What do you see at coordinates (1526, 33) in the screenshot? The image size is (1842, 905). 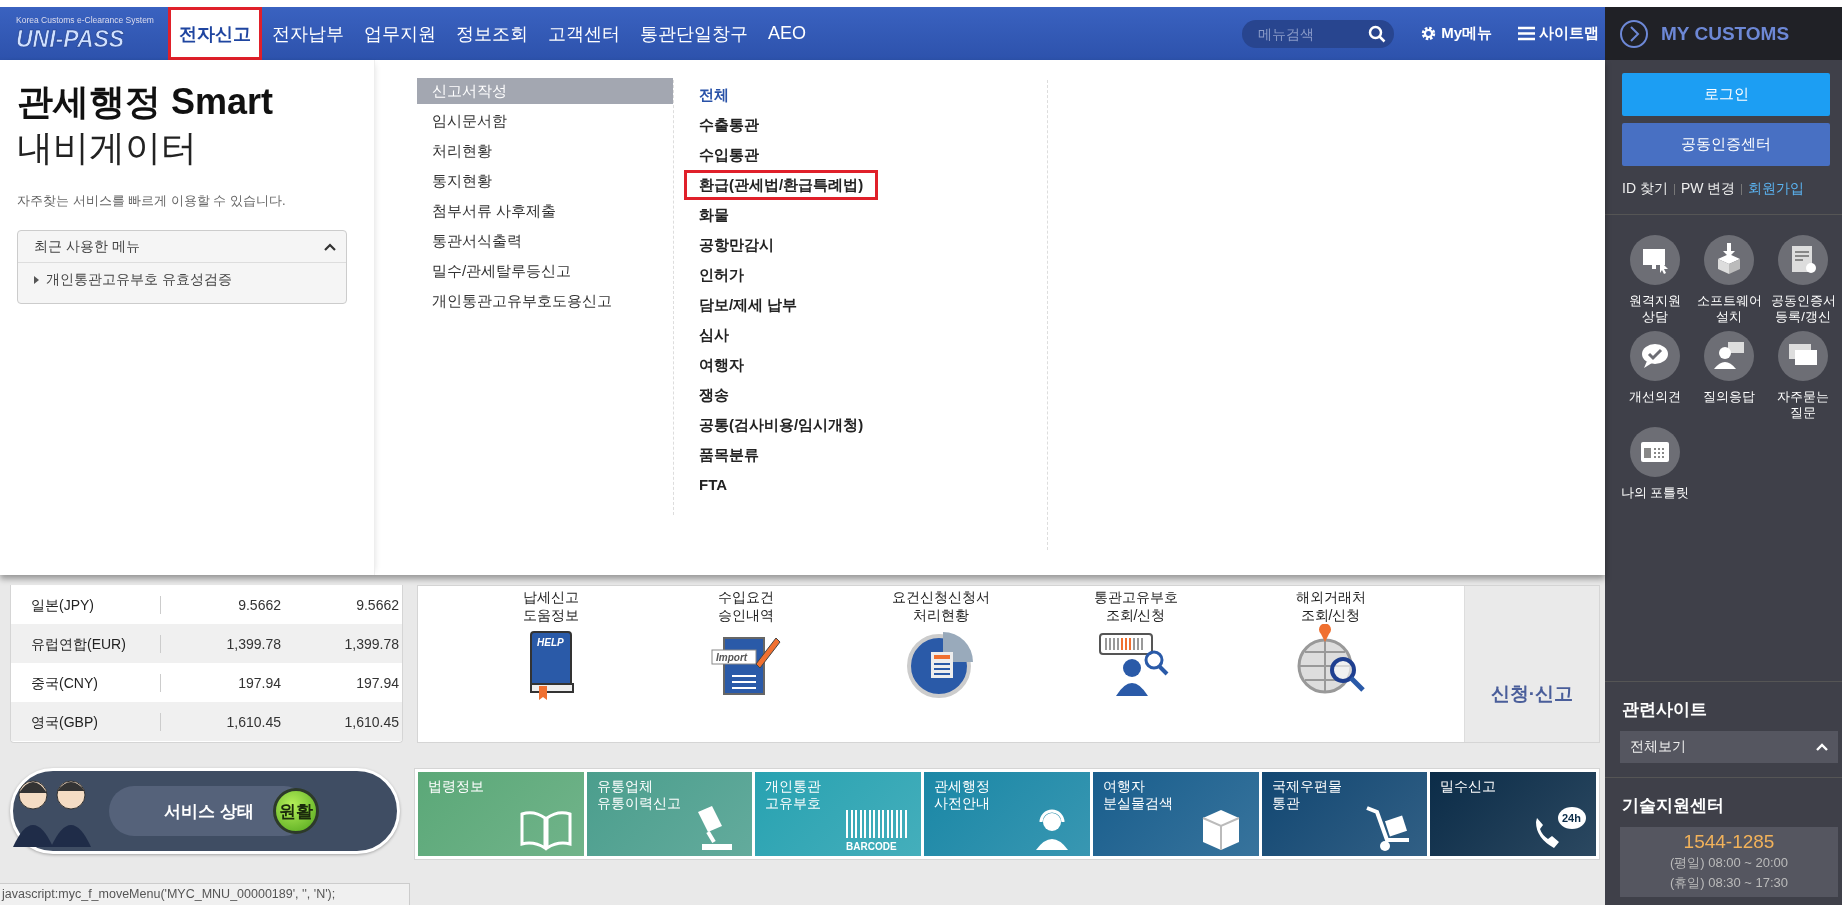 I see `menu-icon` at bounding box center [1526, 33].